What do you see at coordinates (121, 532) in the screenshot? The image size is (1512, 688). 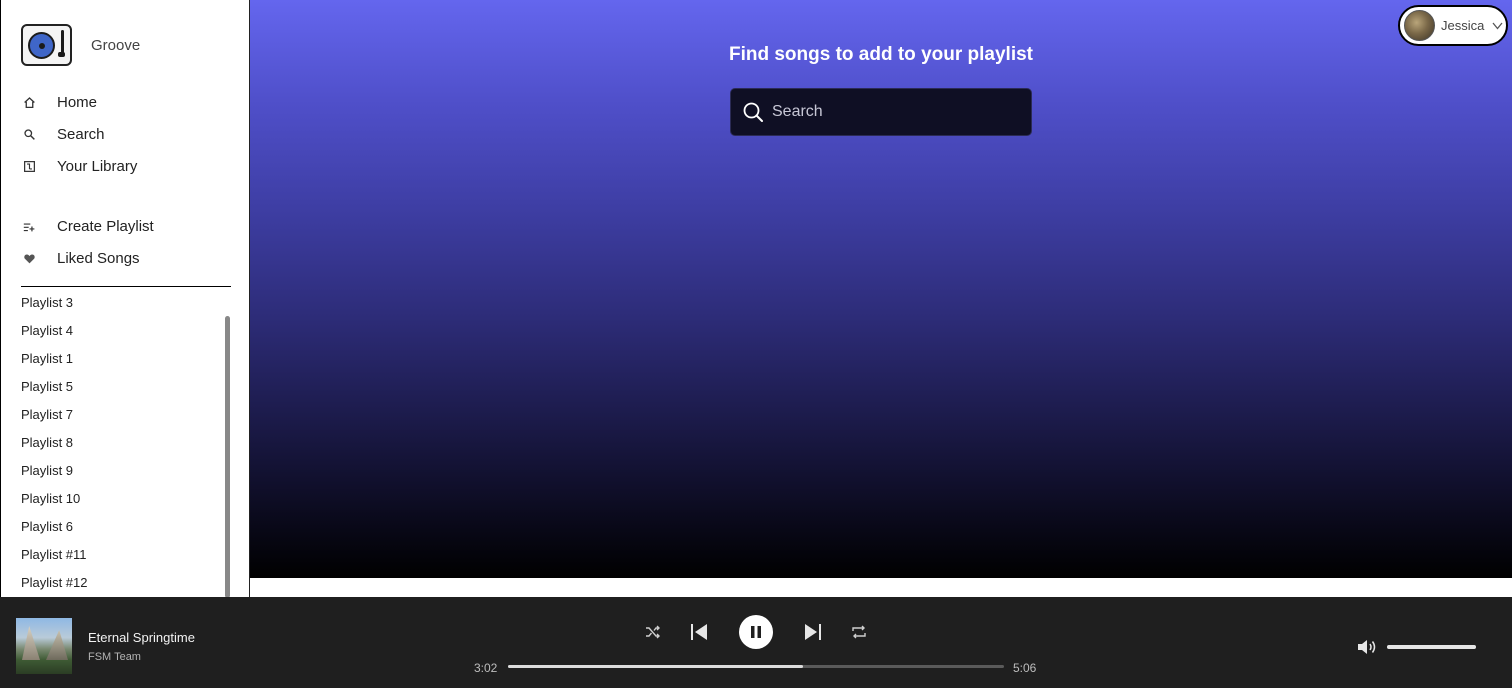 I see `playlist-item: Playlist 6` at bounding box center [121, 532].